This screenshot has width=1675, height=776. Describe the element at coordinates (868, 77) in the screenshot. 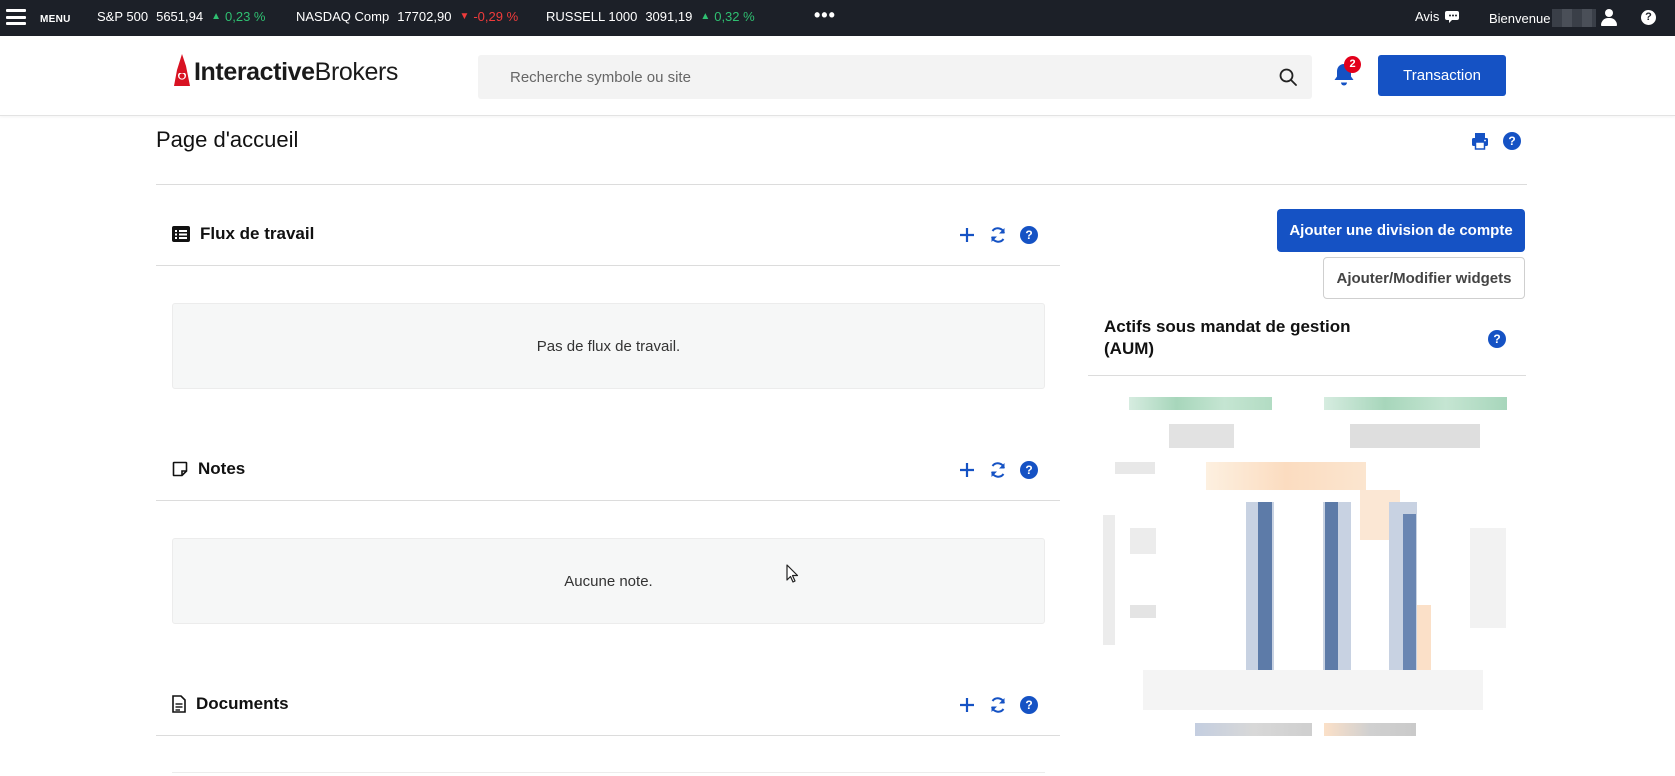

I see `search-input` at that location.